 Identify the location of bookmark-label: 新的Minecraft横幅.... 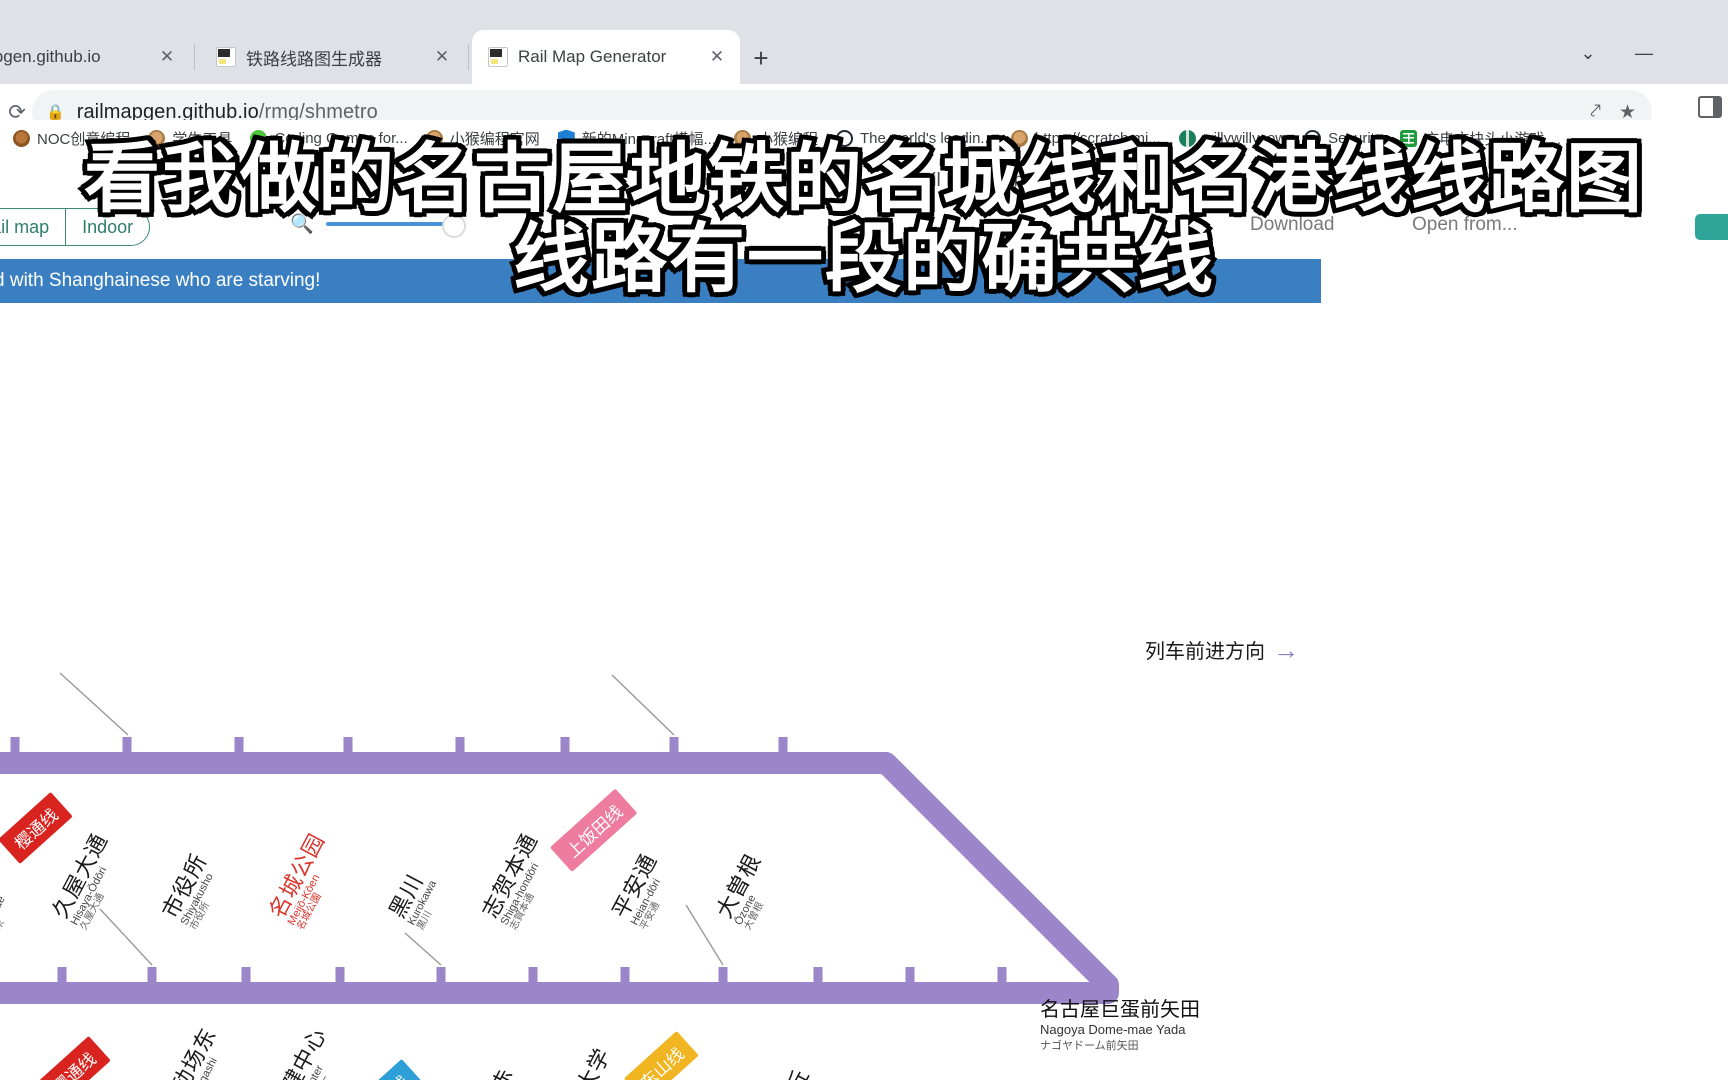
(648, 139).